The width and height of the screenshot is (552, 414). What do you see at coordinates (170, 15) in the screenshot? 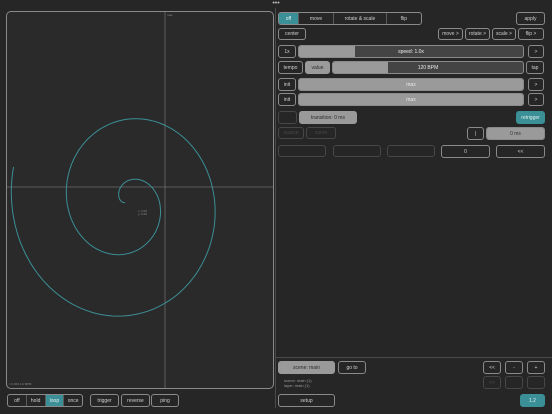
I see `canvas-top-label: max` at bounding box center [170, 15].